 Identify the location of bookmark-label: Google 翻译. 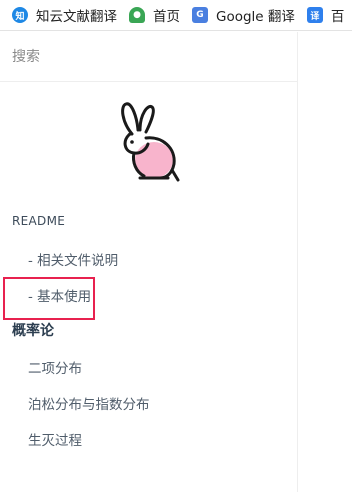
(255, 17).